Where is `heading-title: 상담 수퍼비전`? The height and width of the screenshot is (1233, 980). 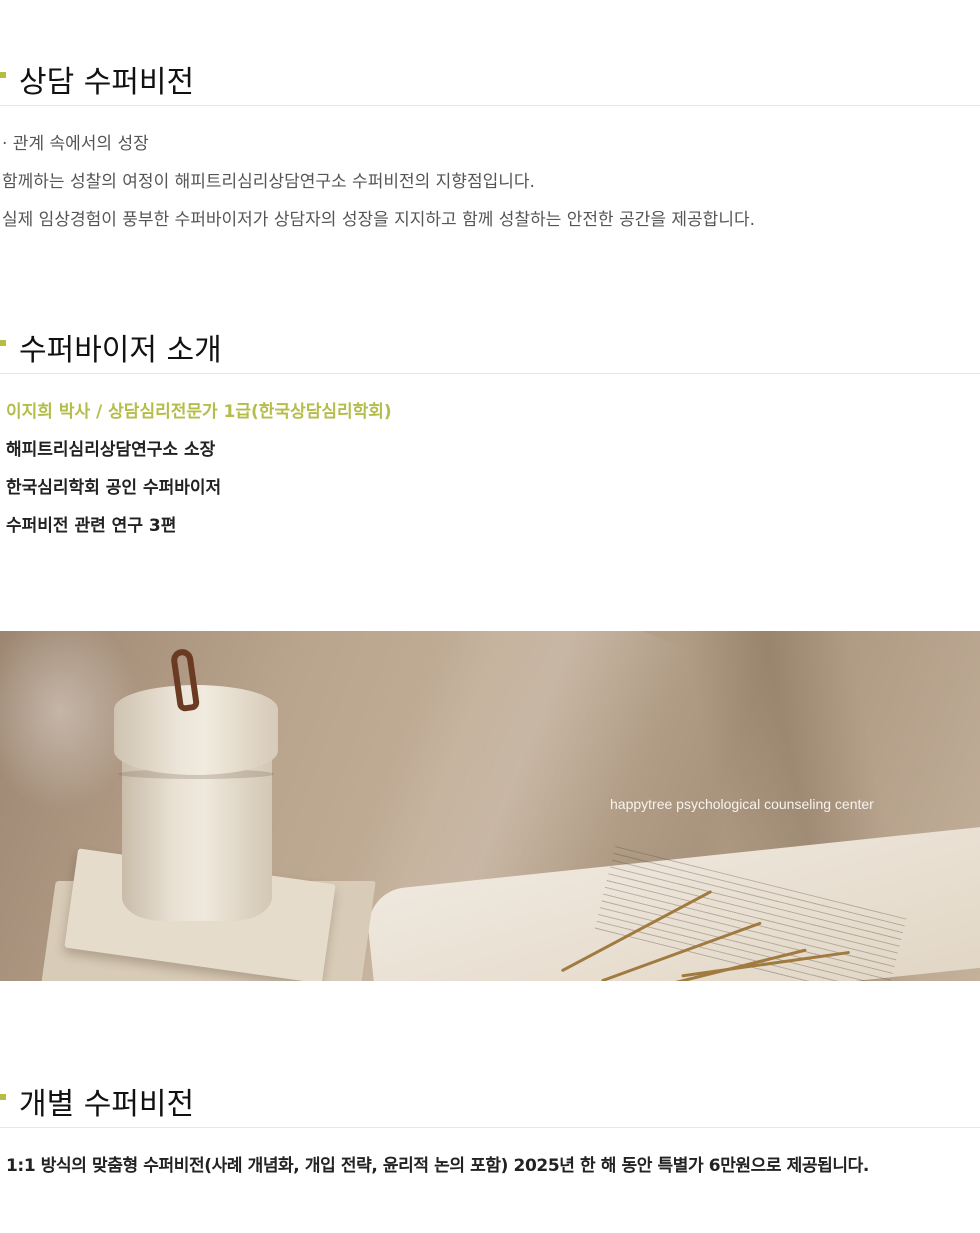 heading-title: 상담 수퍼비전 is located at coordinates (107, 82).